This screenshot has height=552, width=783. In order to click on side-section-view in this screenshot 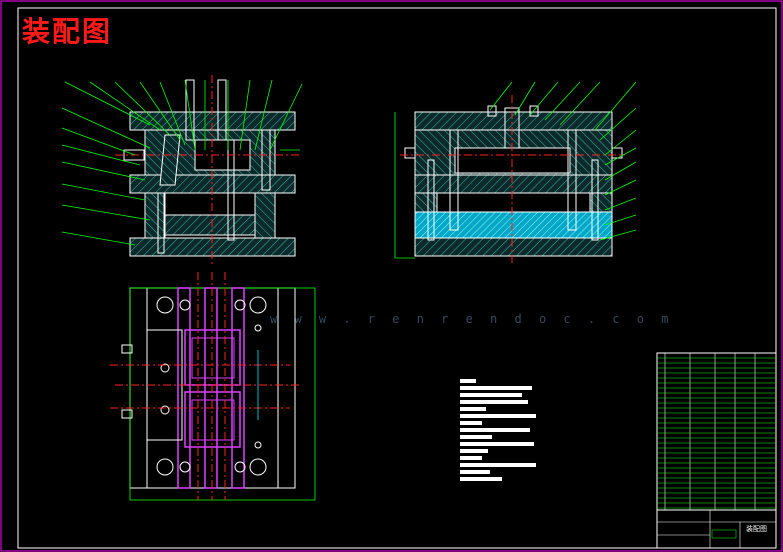, I will do `click(509, 180)`.